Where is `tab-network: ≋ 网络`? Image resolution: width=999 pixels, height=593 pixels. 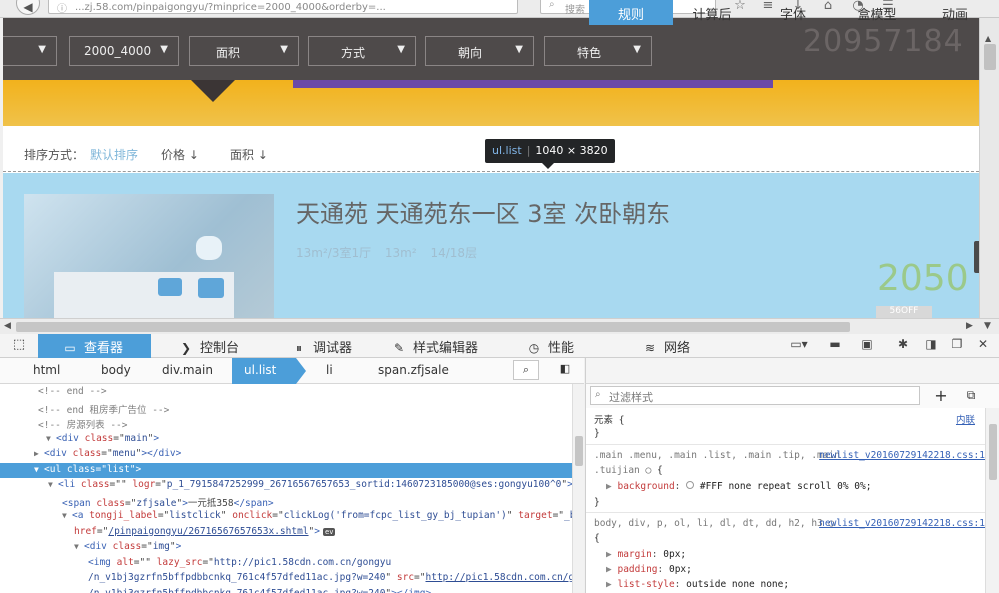 tab-network: ≋ 网络 is located at coordinates (666, 346).